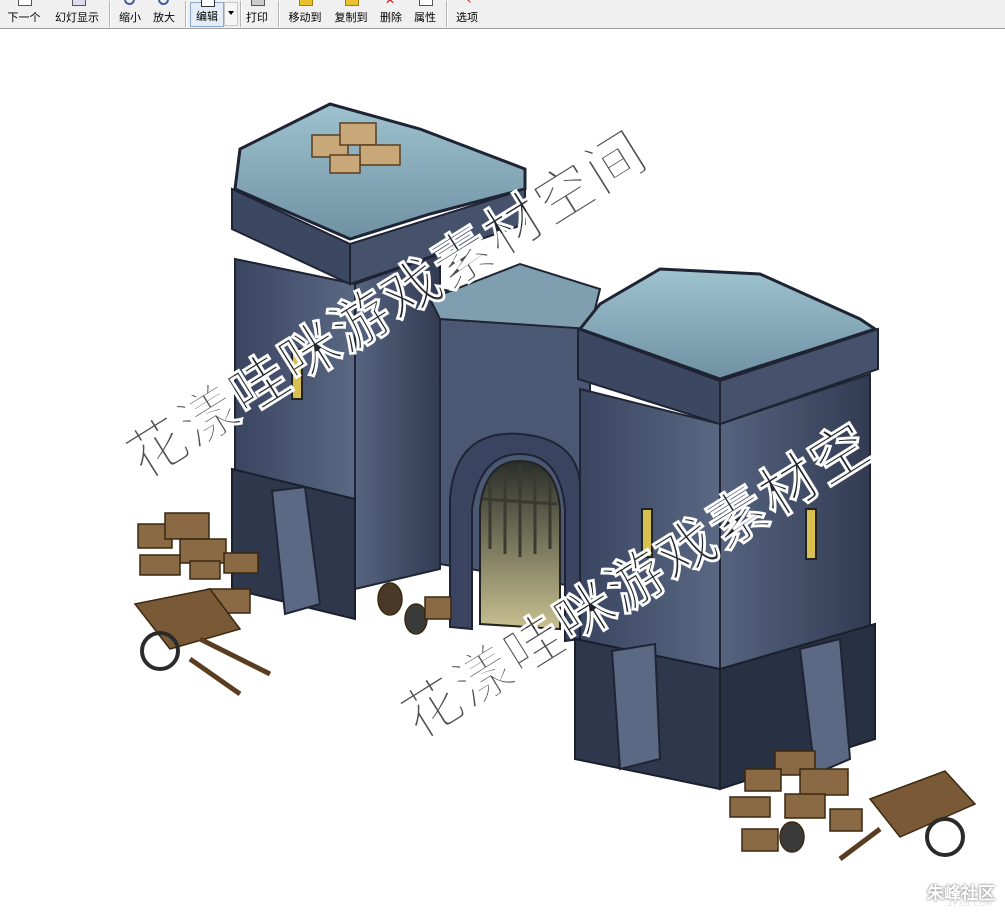  I want to click on print-icon, so click(258, 3).